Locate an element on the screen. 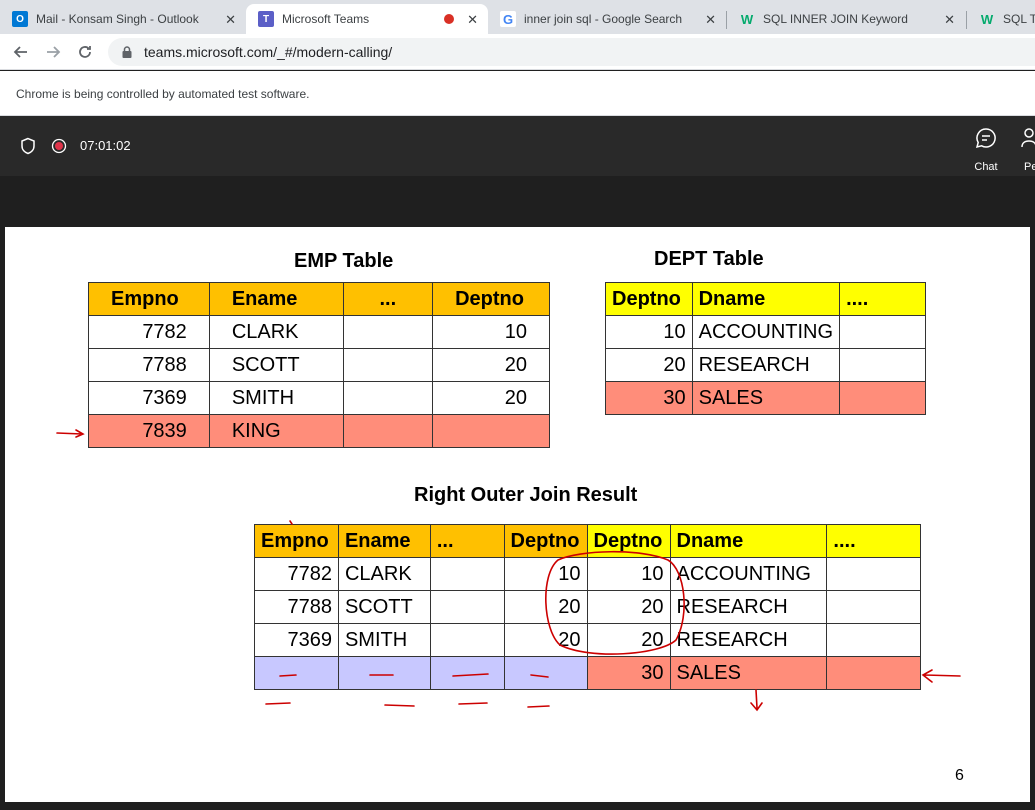  back-button is located at coordinates (21, 52).